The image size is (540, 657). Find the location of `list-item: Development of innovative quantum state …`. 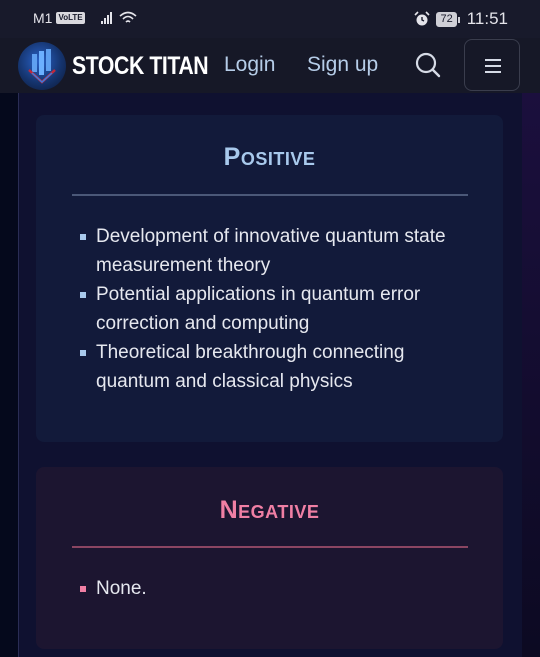

list-item: Development of innovative quantum state … is located at coordinates (280, 251).